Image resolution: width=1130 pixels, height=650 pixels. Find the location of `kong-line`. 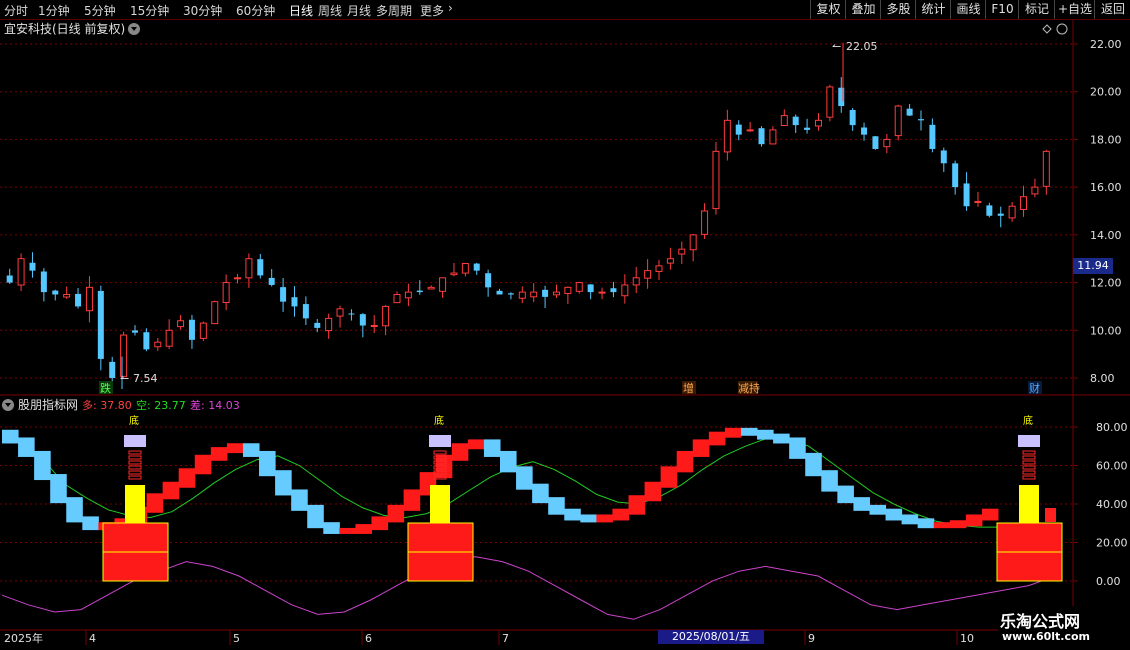

kong-line is located at coordinates (500, 482).